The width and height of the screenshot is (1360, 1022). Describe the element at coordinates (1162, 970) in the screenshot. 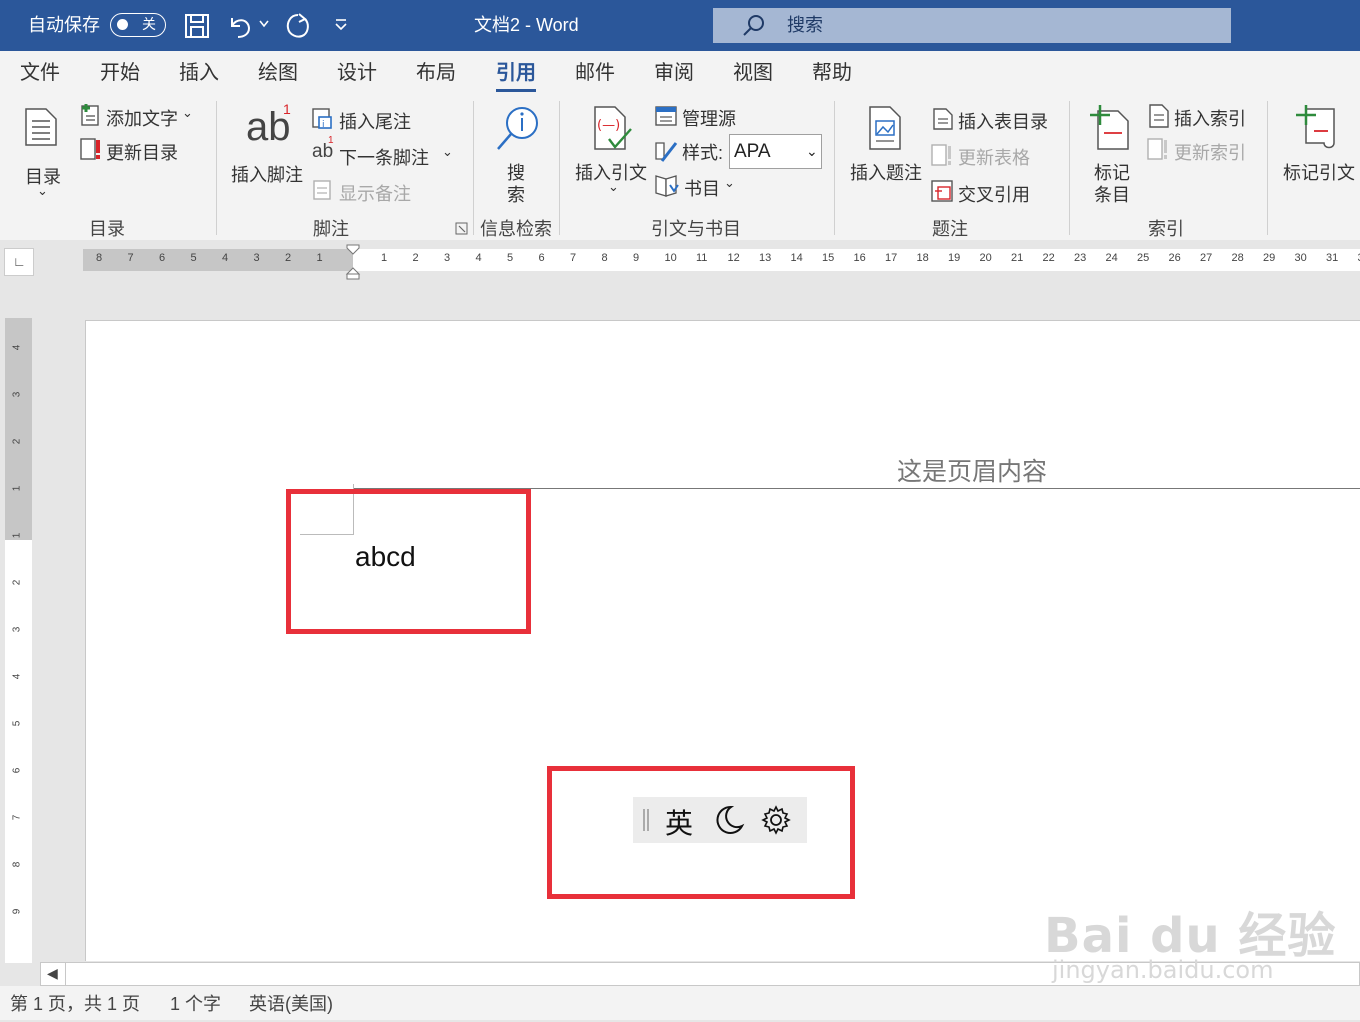

I see `watermark-url: jingyan.baidu.com` at that location.